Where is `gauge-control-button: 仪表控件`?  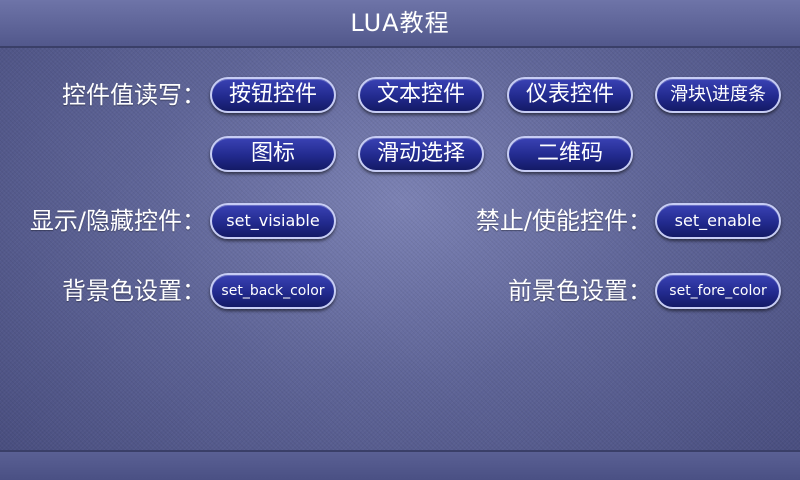
gauge-control-button: 仪表控件 is located at coordinates (570, 95).